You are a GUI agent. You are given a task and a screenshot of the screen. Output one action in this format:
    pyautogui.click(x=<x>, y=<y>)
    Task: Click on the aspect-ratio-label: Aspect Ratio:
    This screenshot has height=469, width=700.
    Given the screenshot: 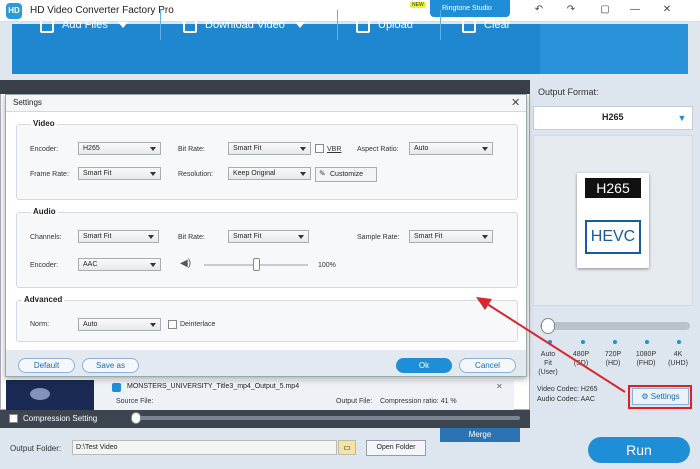 What is the action you would take?
    pyautogui.click(x=378, y=149)
    